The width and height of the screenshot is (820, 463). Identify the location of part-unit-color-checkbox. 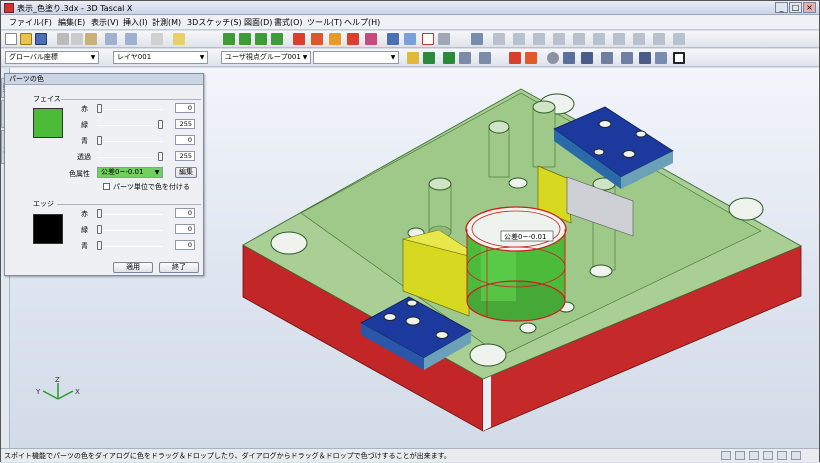
(106, 186).